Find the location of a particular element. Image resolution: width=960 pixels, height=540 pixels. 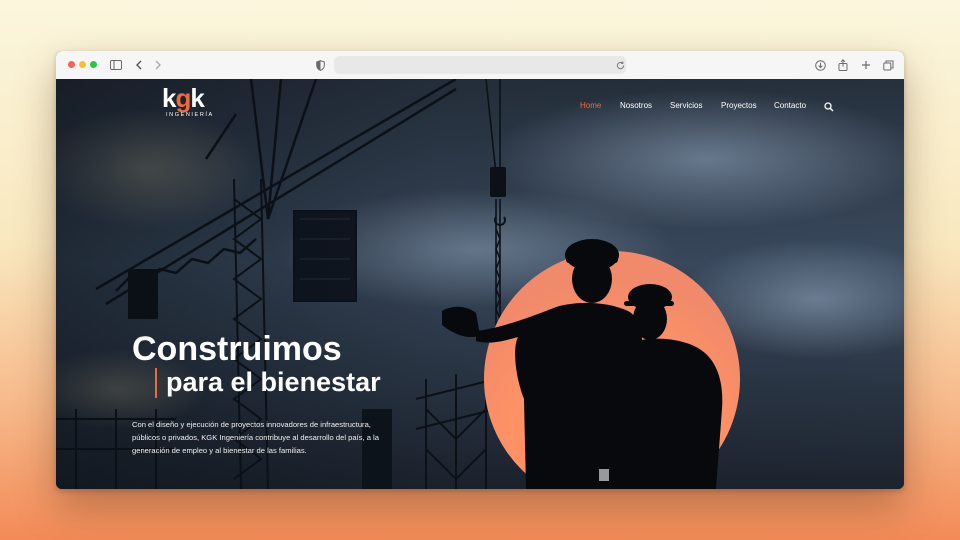

site-logo: kgk INGENIERÍA is located at coordinates (192, 103).